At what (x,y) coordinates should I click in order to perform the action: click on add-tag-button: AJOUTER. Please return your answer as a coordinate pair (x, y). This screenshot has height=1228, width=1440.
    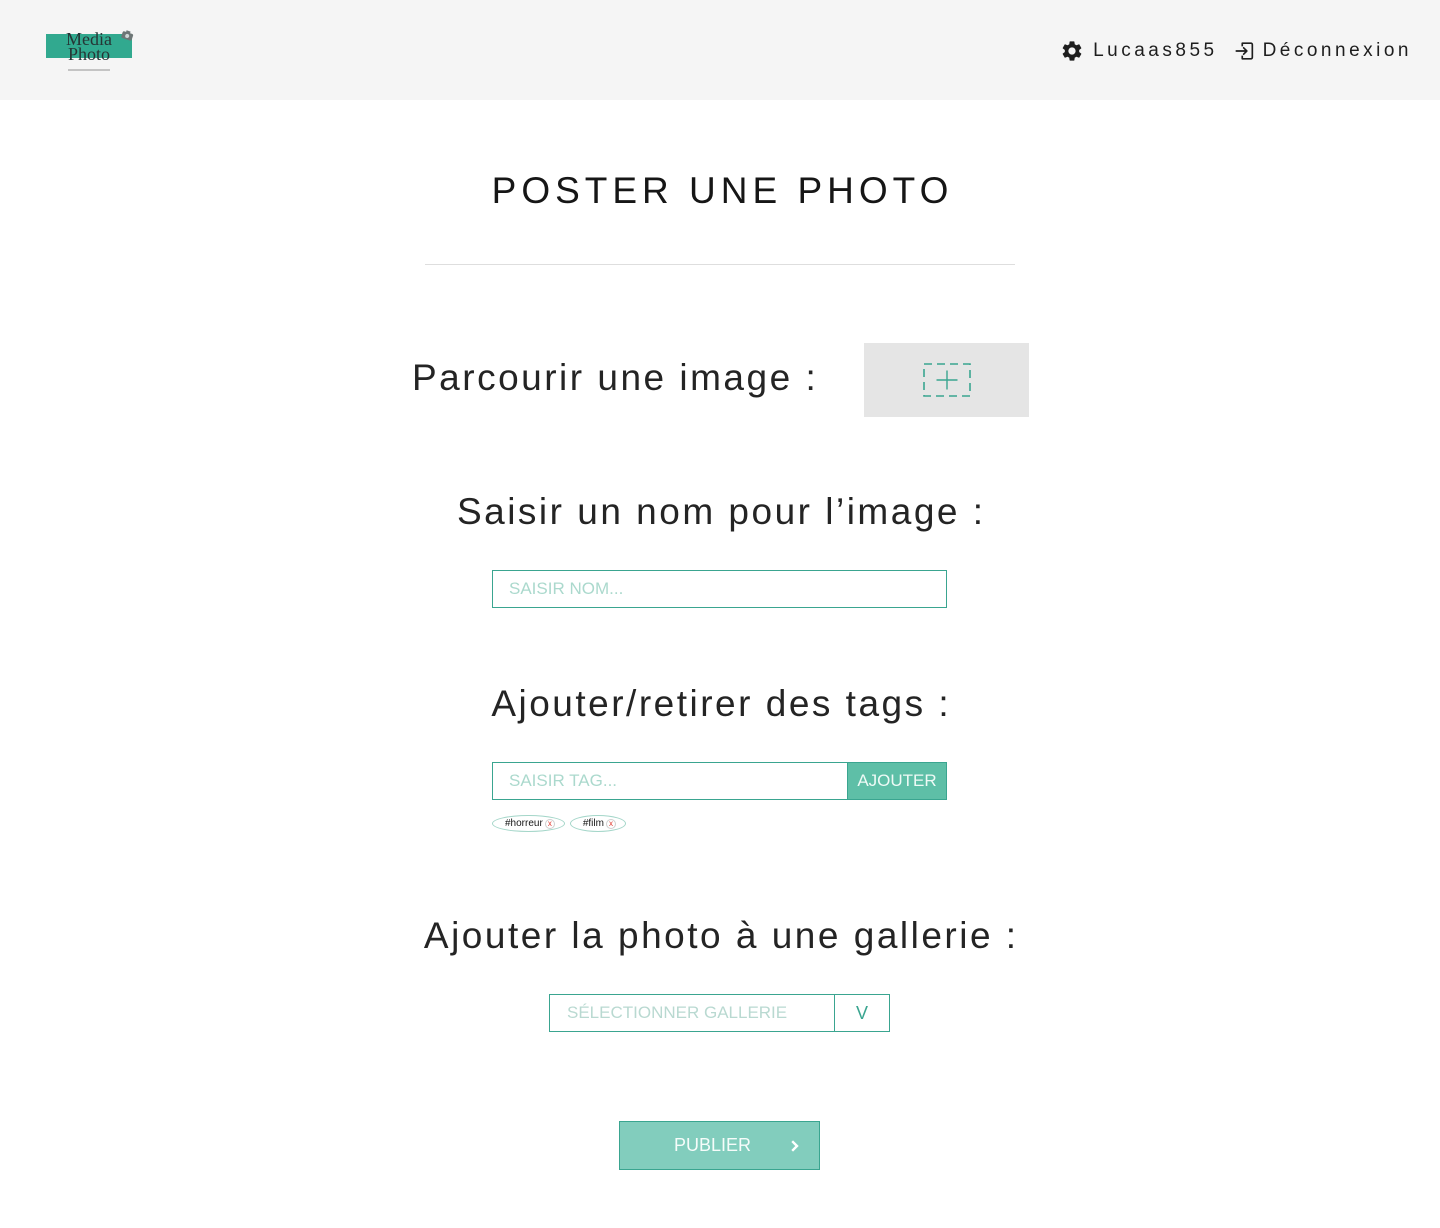
    Looking at the image, I should click on (896, 781).